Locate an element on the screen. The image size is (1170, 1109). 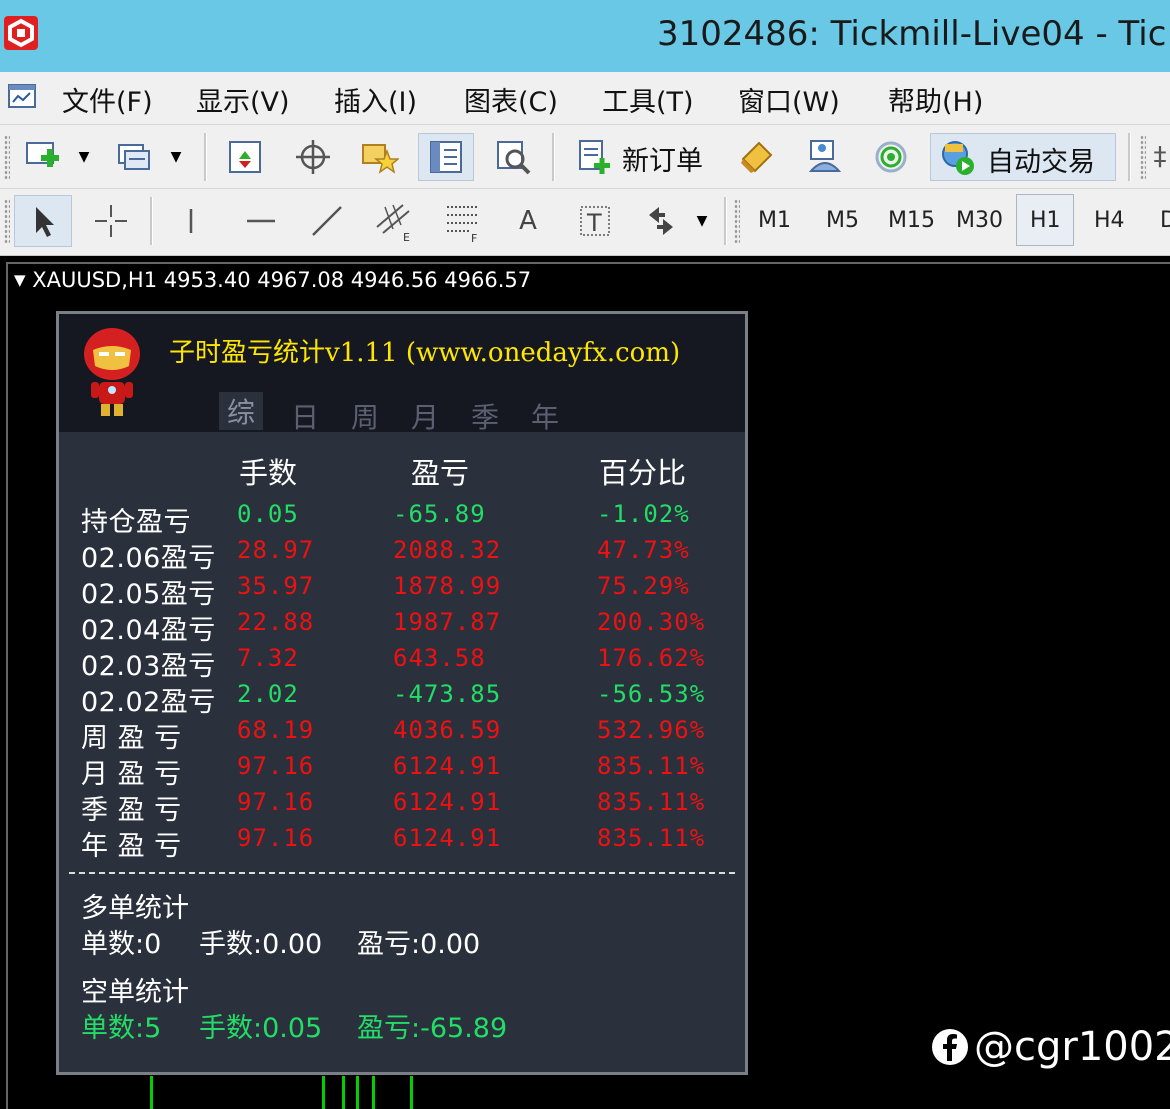
row-pl: -473.85 is located at coordinates (447, 694).